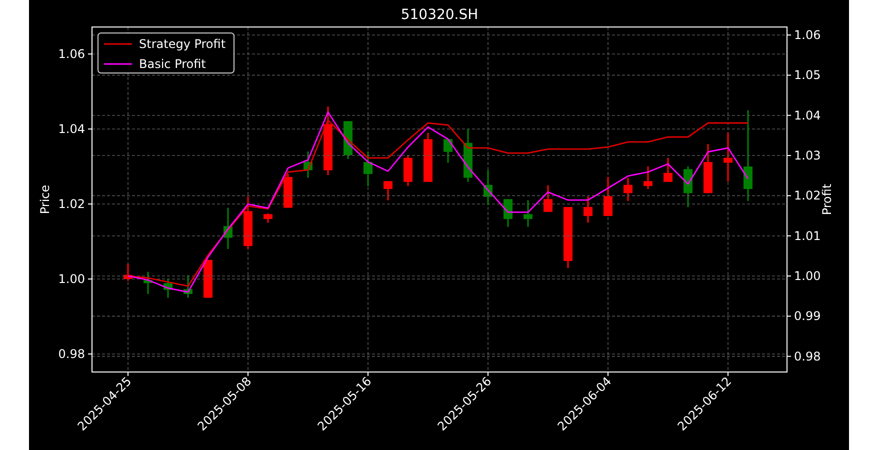 The image size is (878, 450). I want to click on y2-tick-label: 1.04, so click(807, 115).